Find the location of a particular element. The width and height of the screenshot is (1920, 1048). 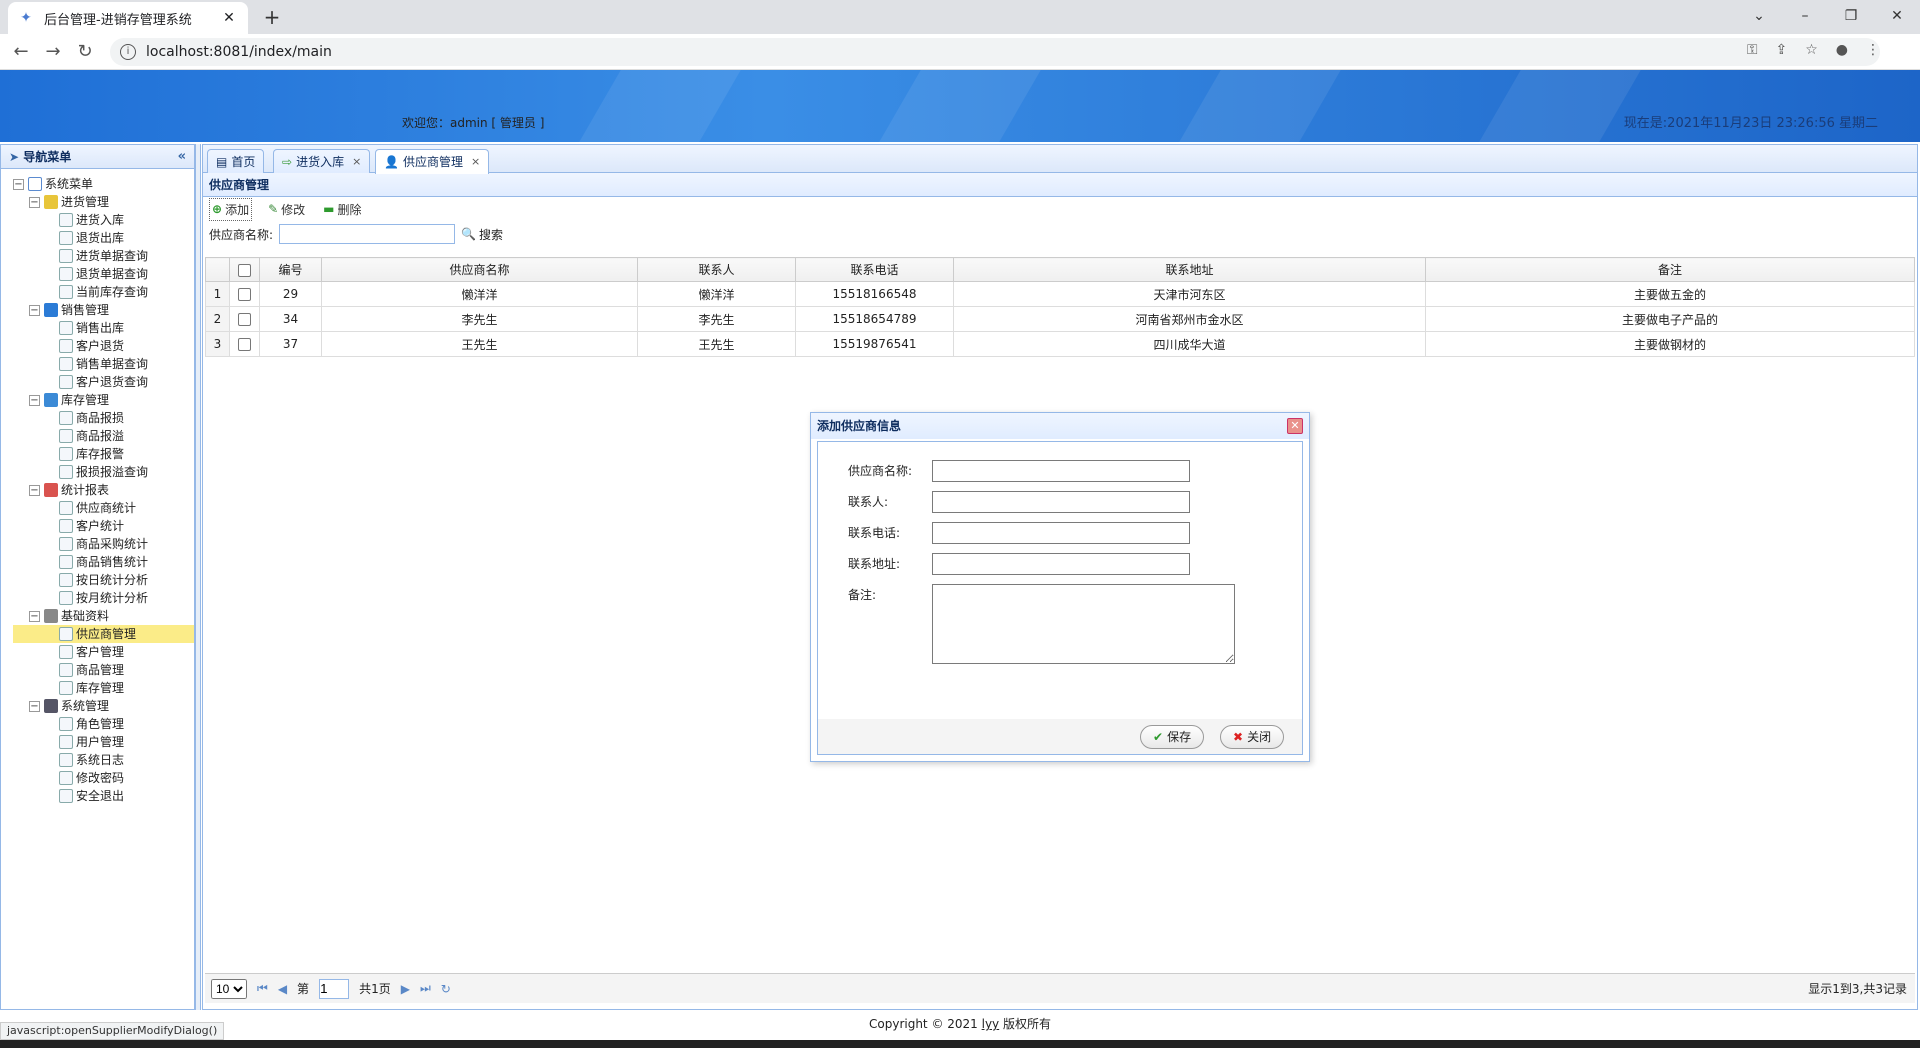

new-tab-button: + is located at coordinates (272, 18).